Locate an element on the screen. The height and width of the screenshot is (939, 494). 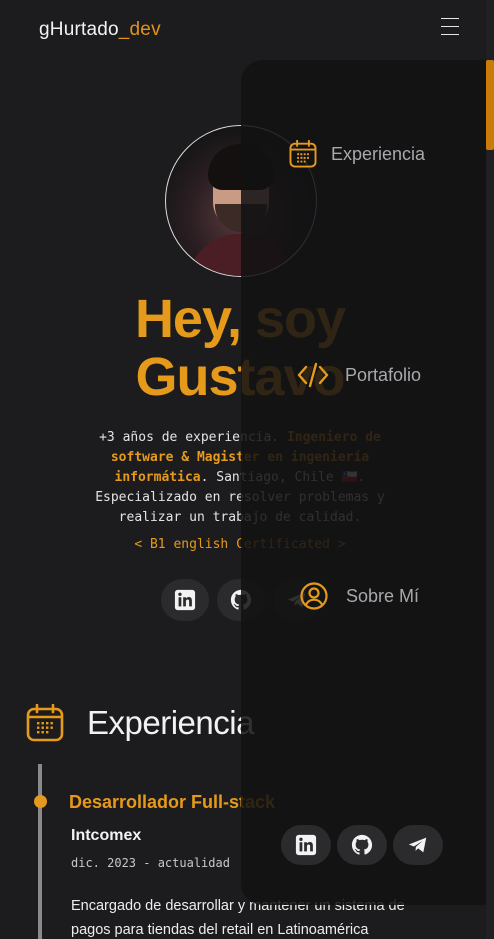
menu-item-label: Experiencia is located at coordinates (378, 153).